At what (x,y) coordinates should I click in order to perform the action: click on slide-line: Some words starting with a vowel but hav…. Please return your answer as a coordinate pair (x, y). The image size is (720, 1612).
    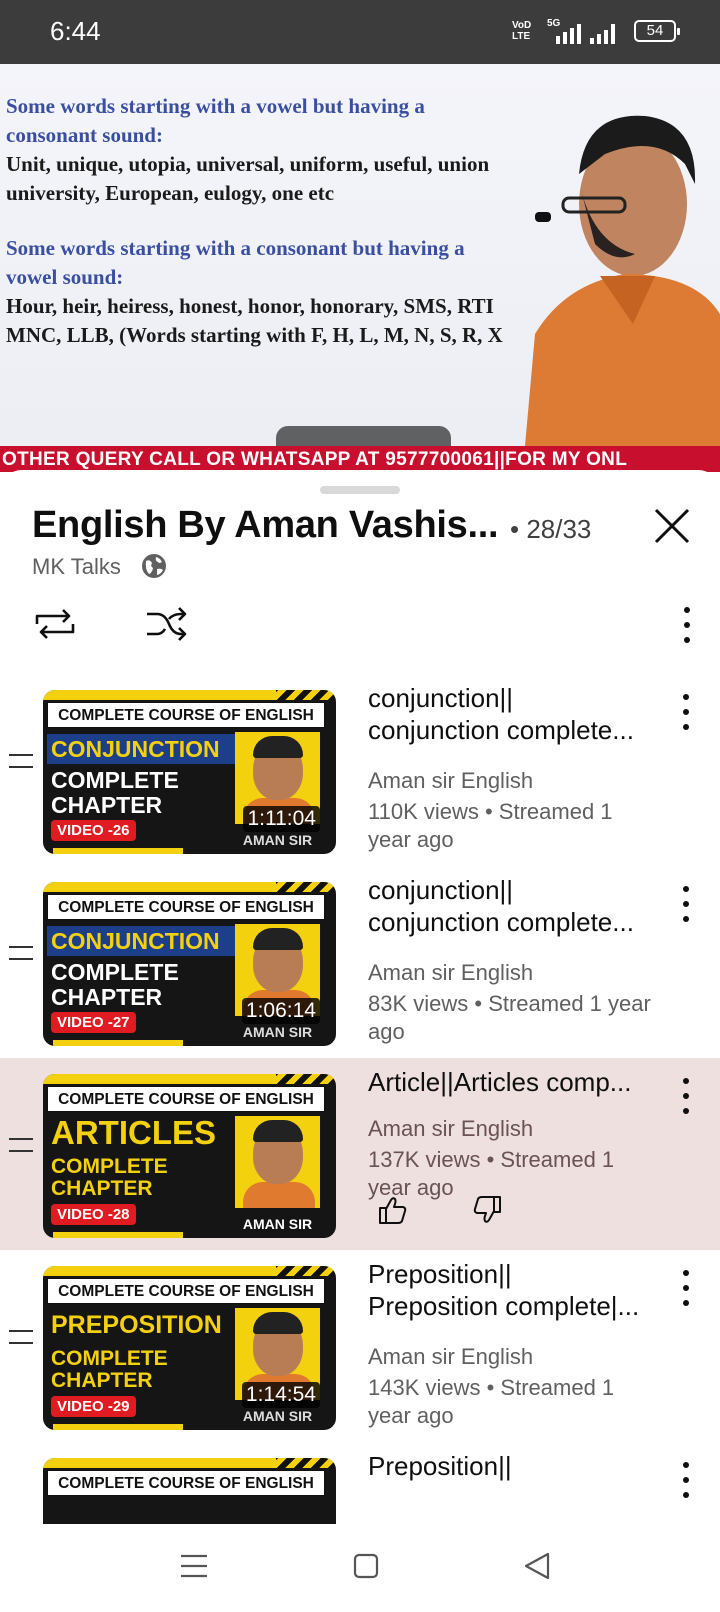
    Looking at the image, I should click on (215, 106).